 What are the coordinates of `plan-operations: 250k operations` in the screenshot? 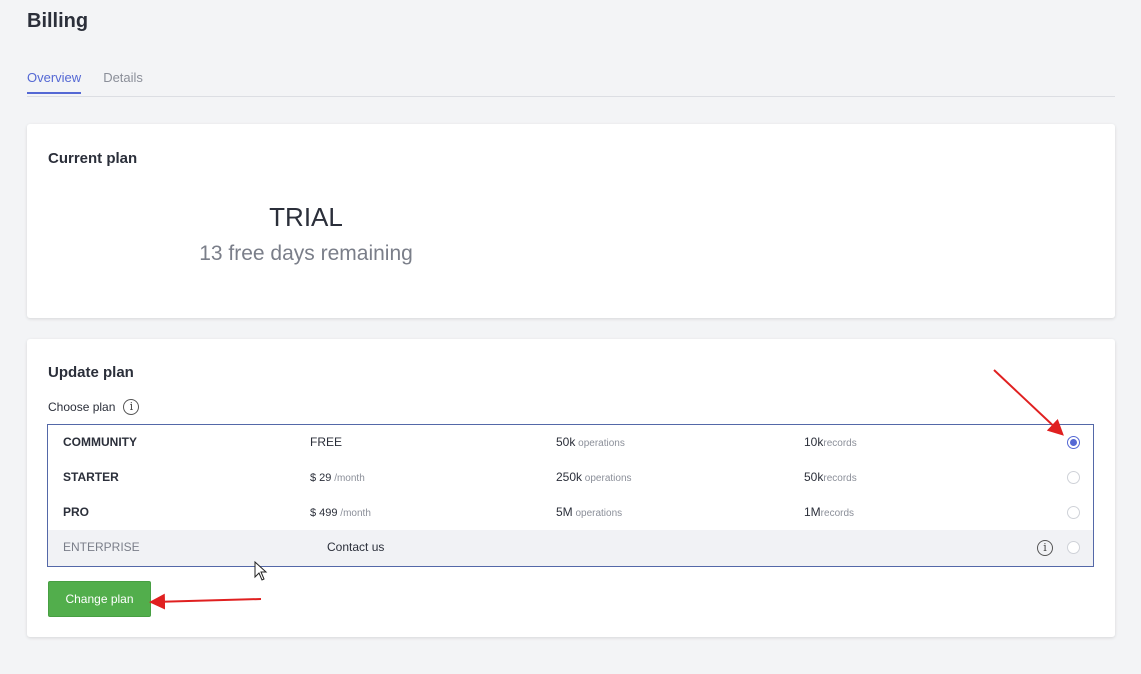 It's located at (594, 477).